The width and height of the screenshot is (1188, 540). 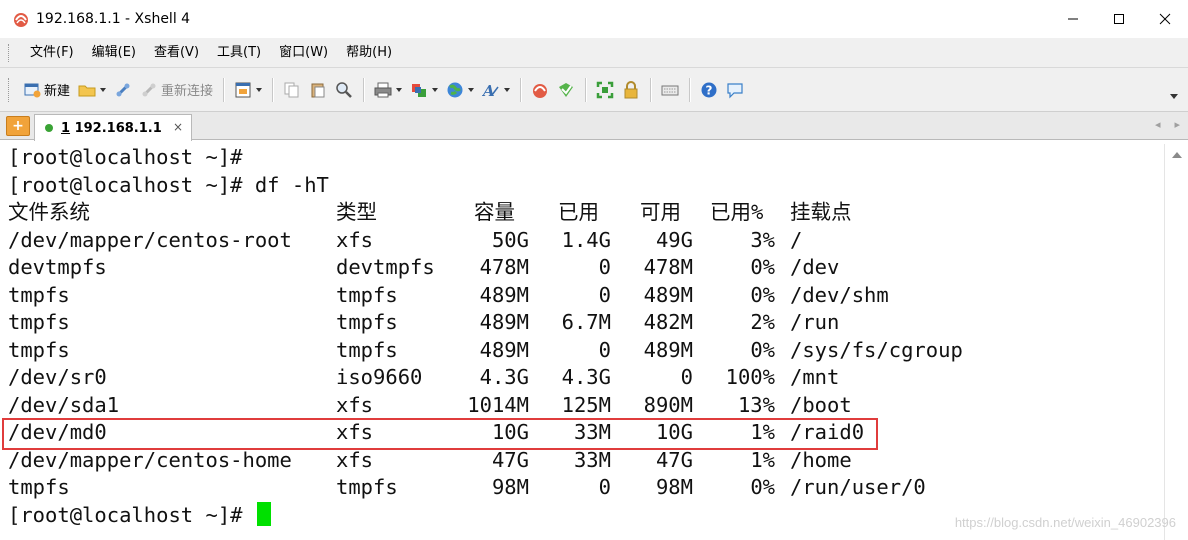 I want to click on xshell-logo-icon, so click(x=21, y=20).